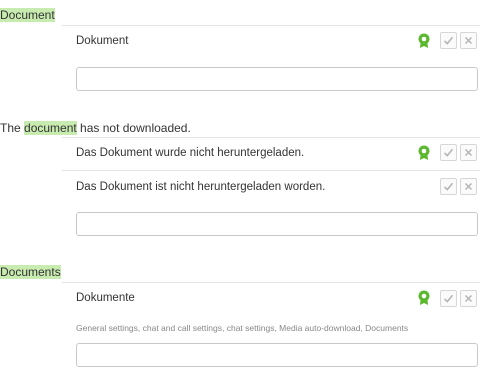  What do you see at coordinates (105, 298) in the screenshot?
I see `translation-text: Dokumente` at bounding box center [105, 298].